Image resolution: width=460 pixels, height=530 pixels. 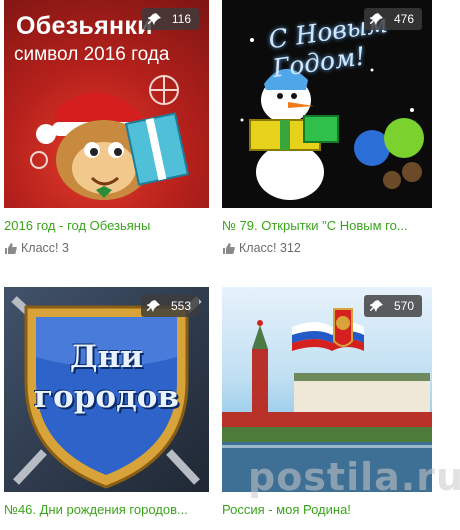 What do you see at coordinates (180, 306) in the screenshot?
I see `repin-count: 553` at bounding box center [180, 306].